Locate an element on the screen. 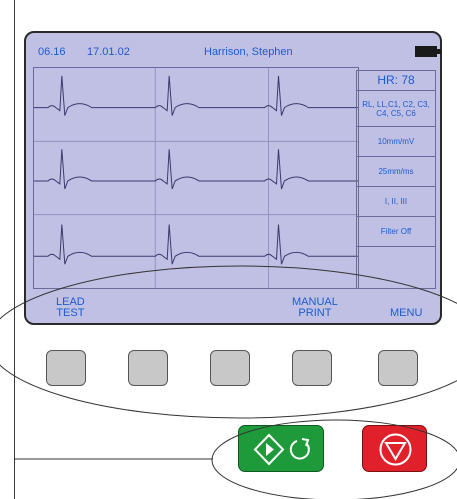 The image size is (457, 499). sensitivity-value: 10mm/mV is located at coordinates (396, 141).